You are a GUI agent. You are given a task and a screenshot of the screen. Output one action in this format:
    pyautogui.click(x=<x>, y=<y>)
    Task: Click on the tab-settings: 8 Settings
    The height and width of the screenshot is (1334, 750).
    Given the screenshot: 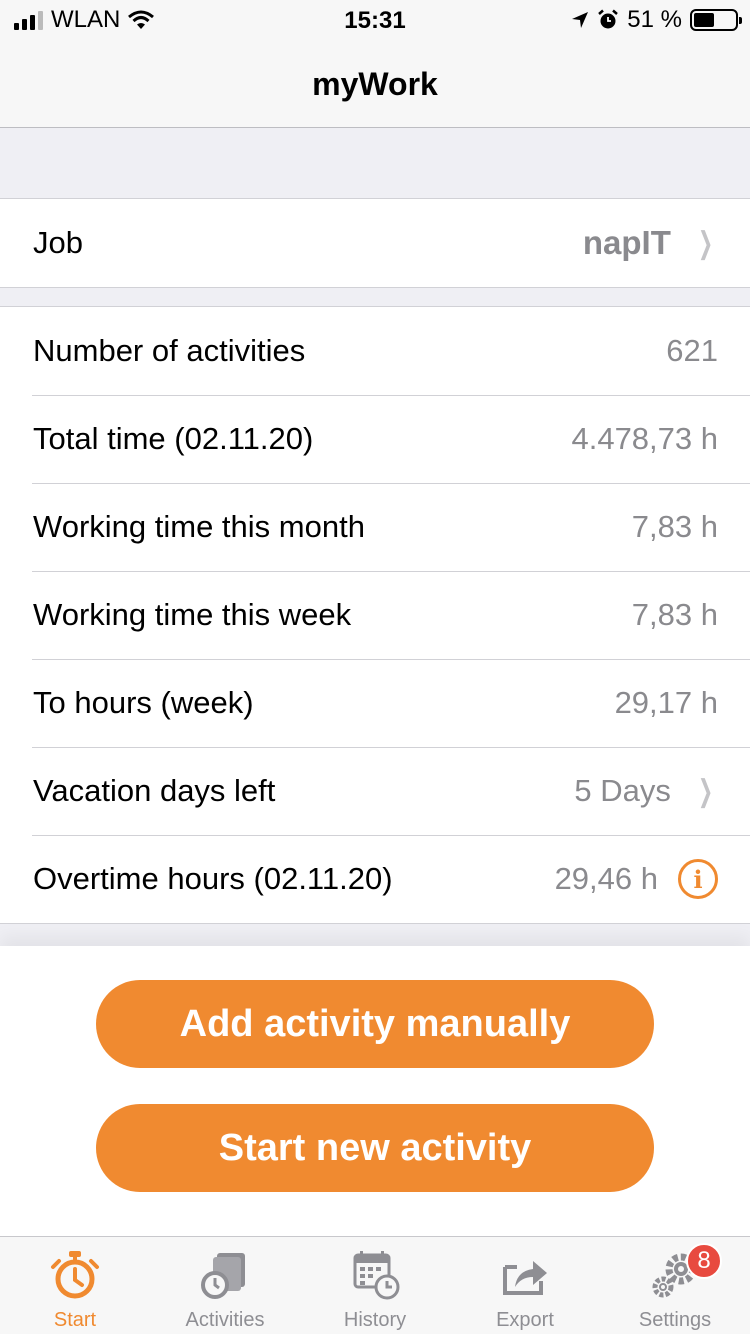 What is the action you would take?
    pyautogui.click(x=675, y=1285)
    